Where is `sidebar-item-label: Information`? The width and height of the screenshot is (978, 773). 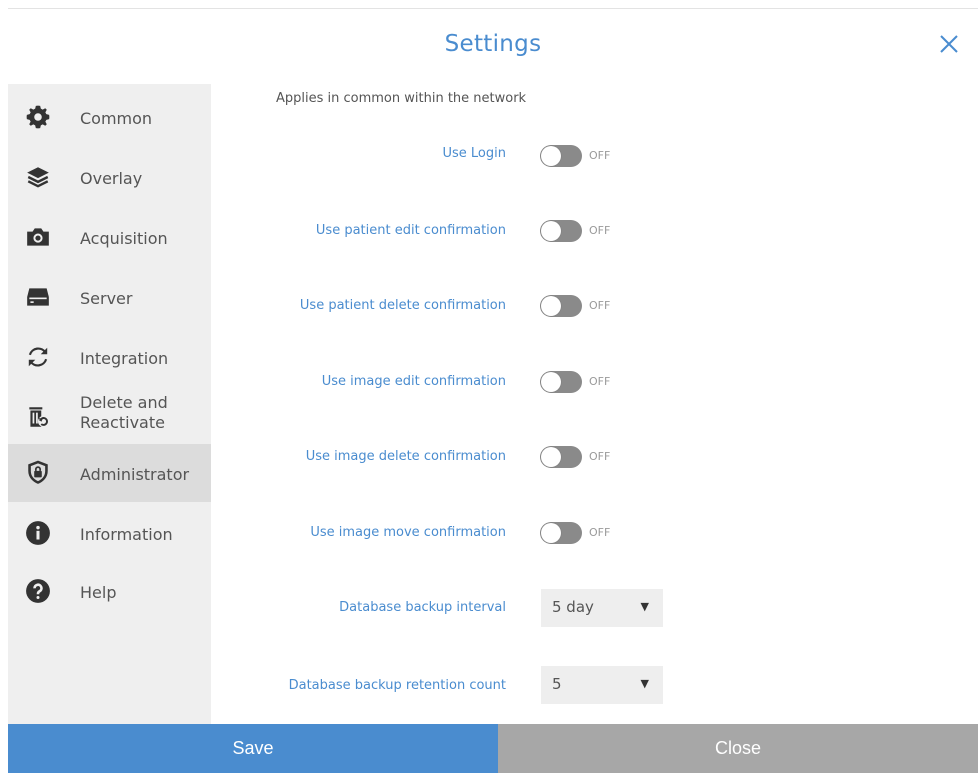 sidebar-item-label: Information is located at coordinates (126, 534).